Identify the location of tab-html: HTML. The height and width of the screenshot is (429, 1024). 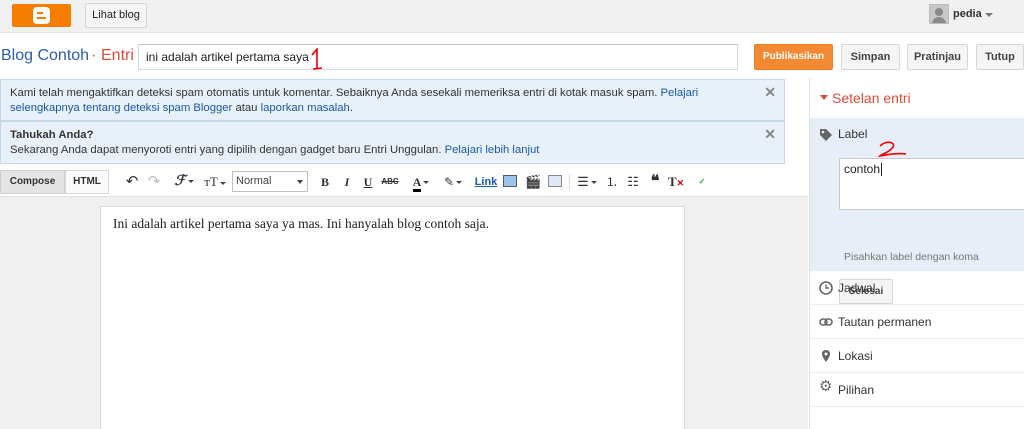
(87, 182).